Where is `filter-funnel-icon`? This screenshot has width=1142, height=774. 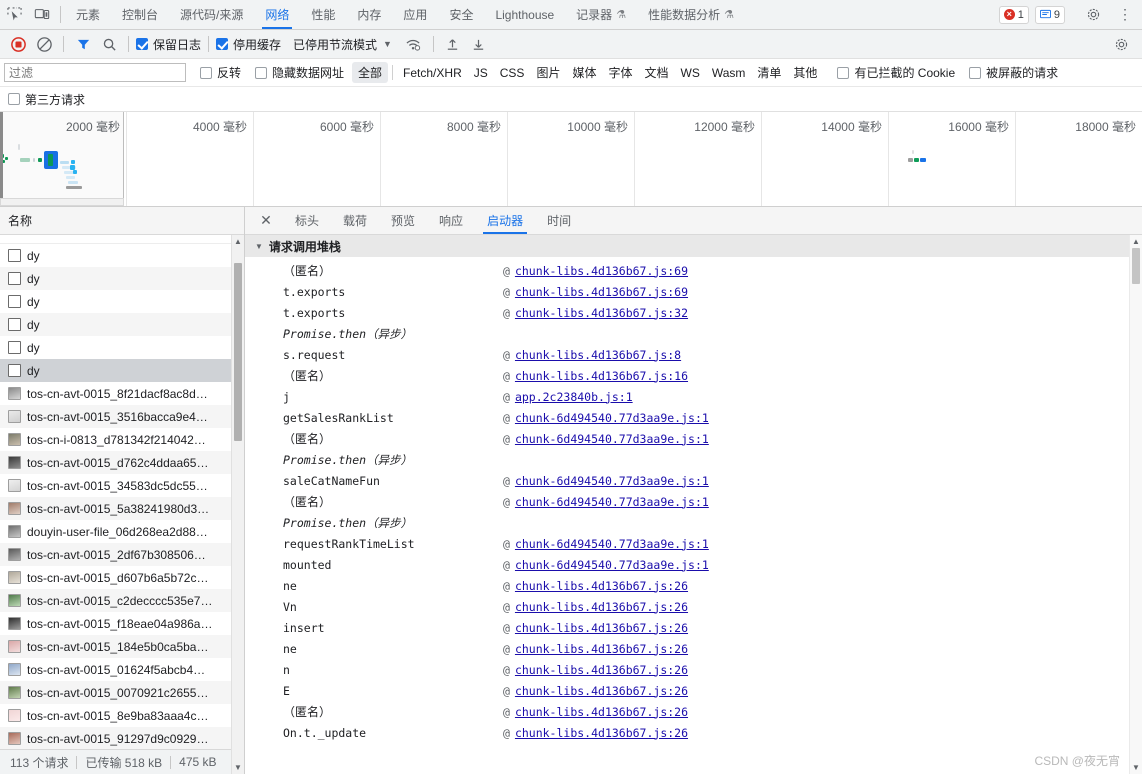 filter-funnel-icon is located at coordinates (83, 44).